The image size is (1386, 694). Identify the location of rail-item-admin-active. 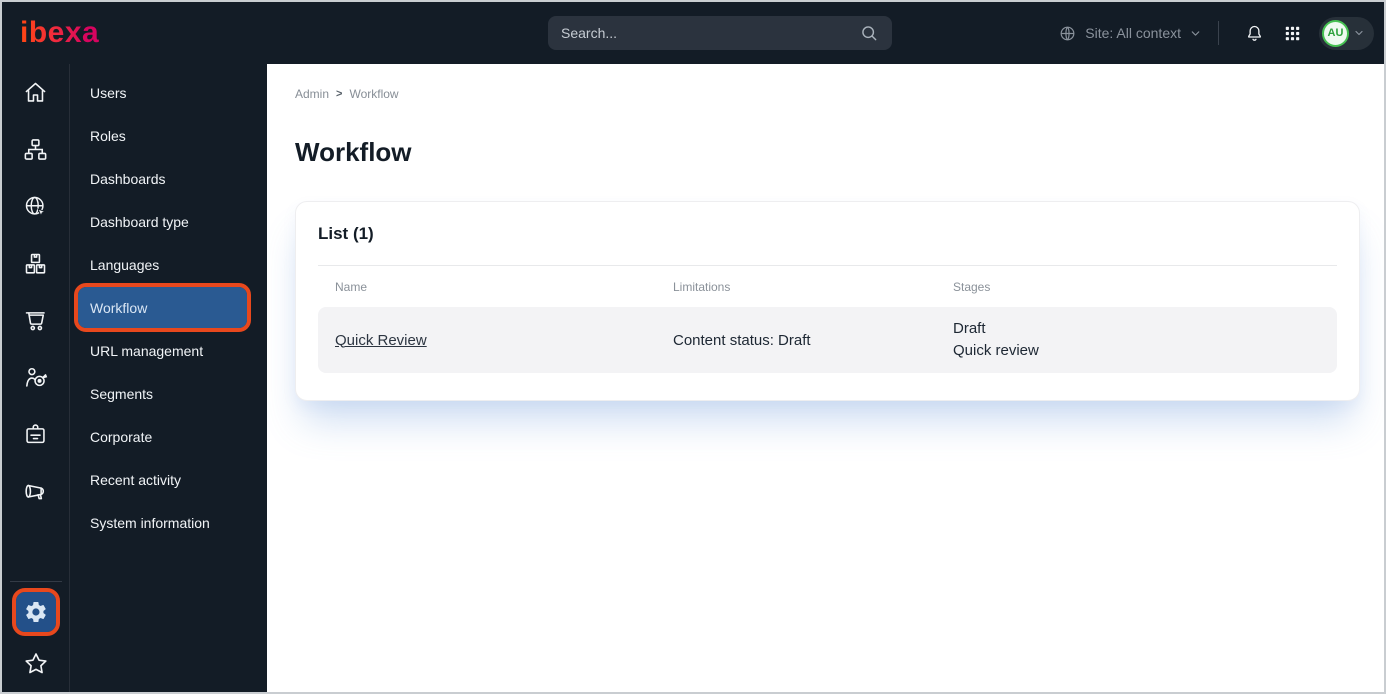
(35, 612).